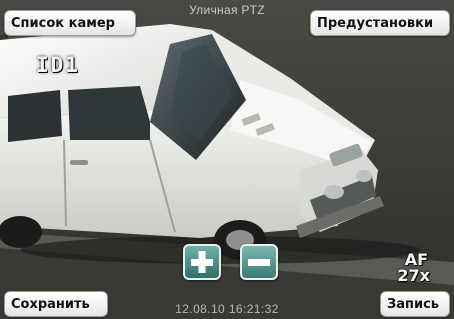  I want to click on zoom-in-button, so click(202, 262).